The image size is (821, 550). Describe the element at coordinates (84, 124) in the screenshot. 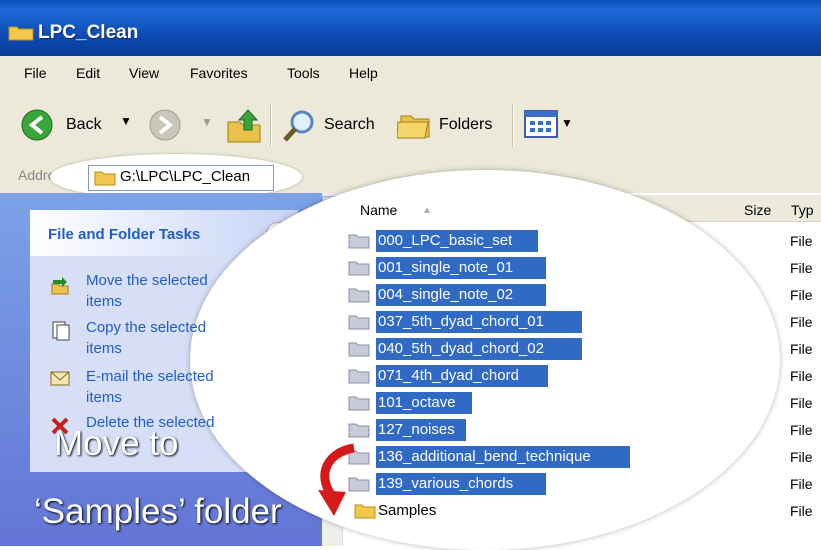

I see `back-label: Back` at that location.